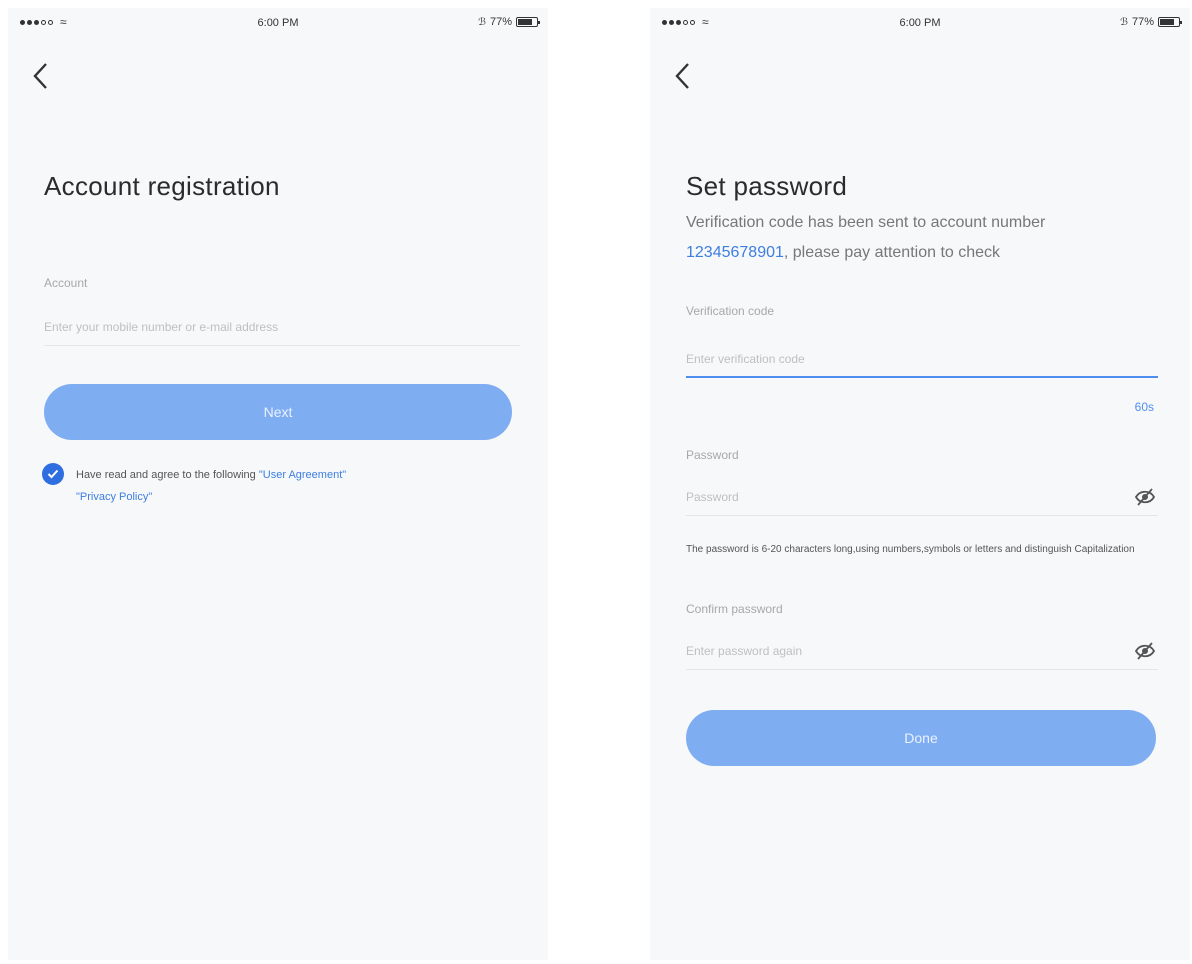  What do you see at coordinates (114, 497) in the screenshot?
I see `privacy-policy-link: "Privacy Policy"` at bounding box center [114, 497].